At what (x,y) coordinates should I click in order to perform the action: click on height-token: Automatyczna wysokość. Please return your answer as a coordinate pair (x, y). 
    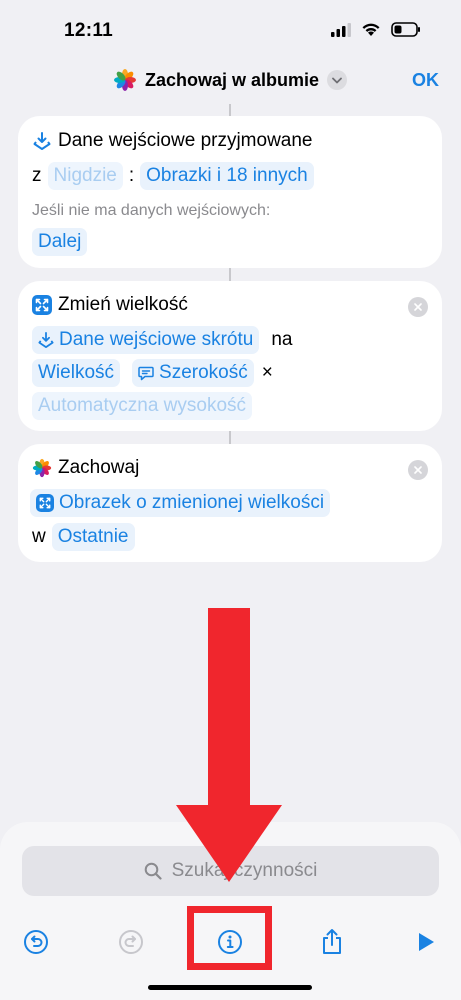
    Looking at the image, I should click on (142, 406).